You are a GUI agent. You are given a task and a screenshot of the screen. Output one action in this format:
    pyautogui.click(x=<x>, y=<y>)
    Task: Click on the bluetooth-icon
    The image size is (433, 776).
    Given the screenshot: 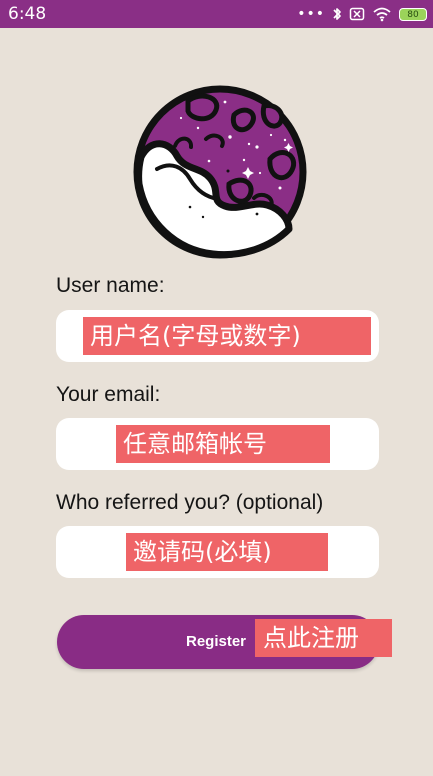 What is the action you would take?
    pyautogui.click(x=337, y=14)
    